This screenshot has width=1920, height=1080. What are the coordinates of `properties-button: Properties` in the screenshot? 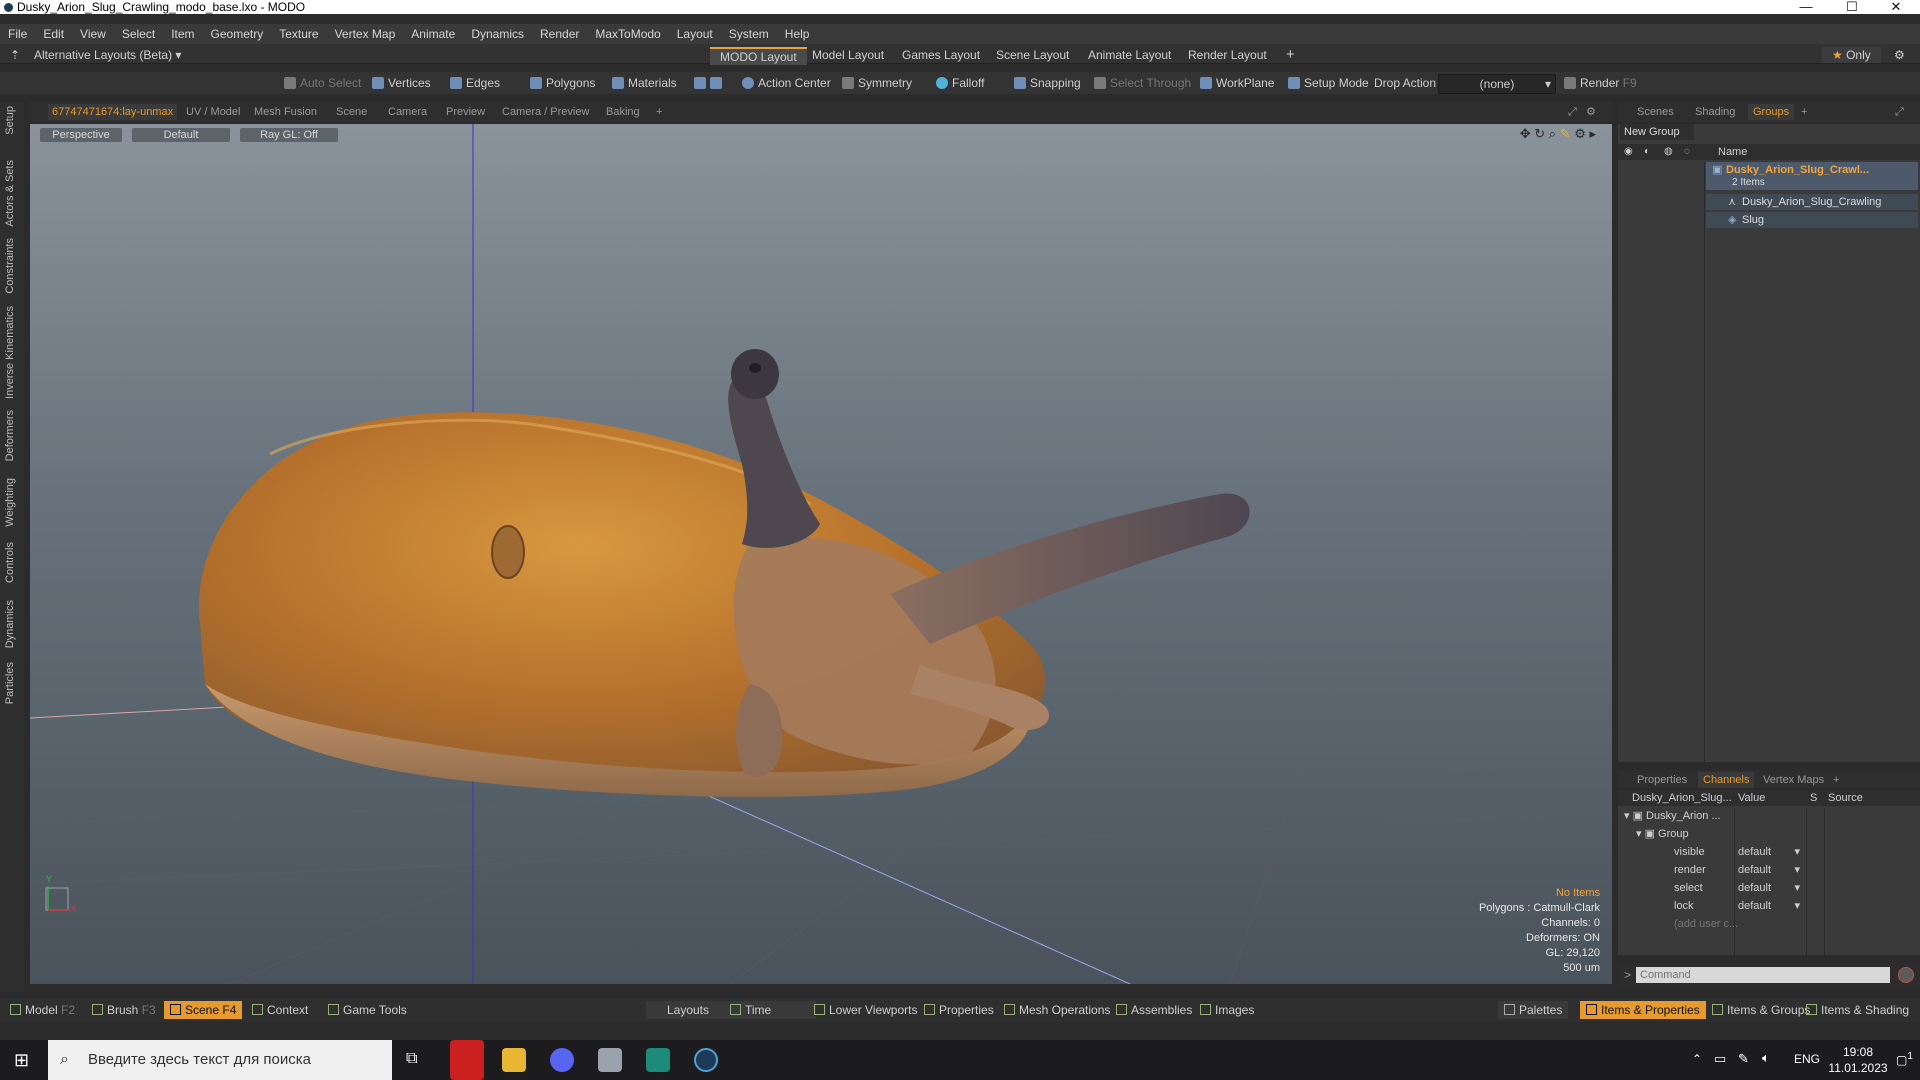 It's located at (959, 1010).